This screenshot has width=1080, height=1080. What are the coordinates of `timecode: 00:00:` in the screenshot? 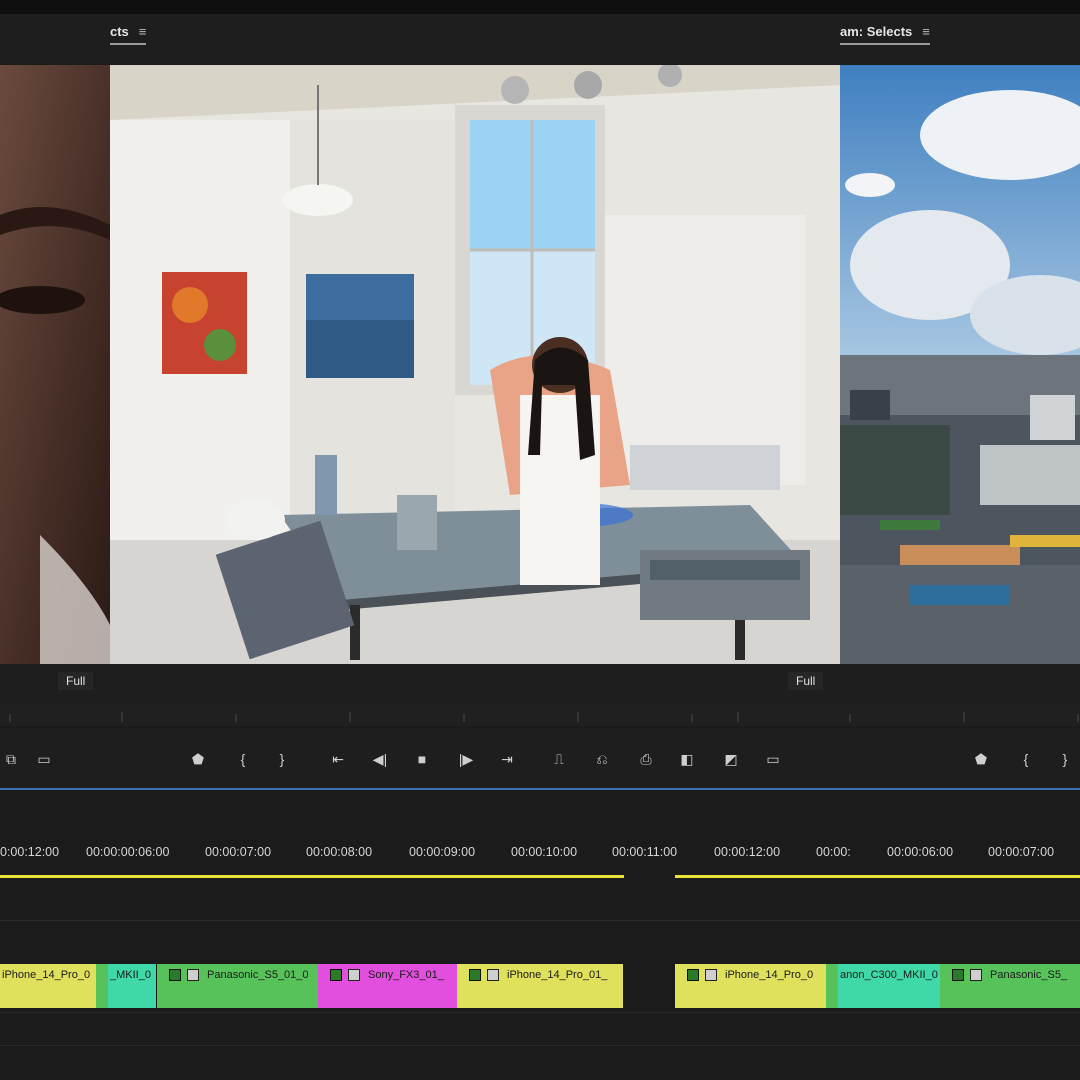 It's located at (833, 852).